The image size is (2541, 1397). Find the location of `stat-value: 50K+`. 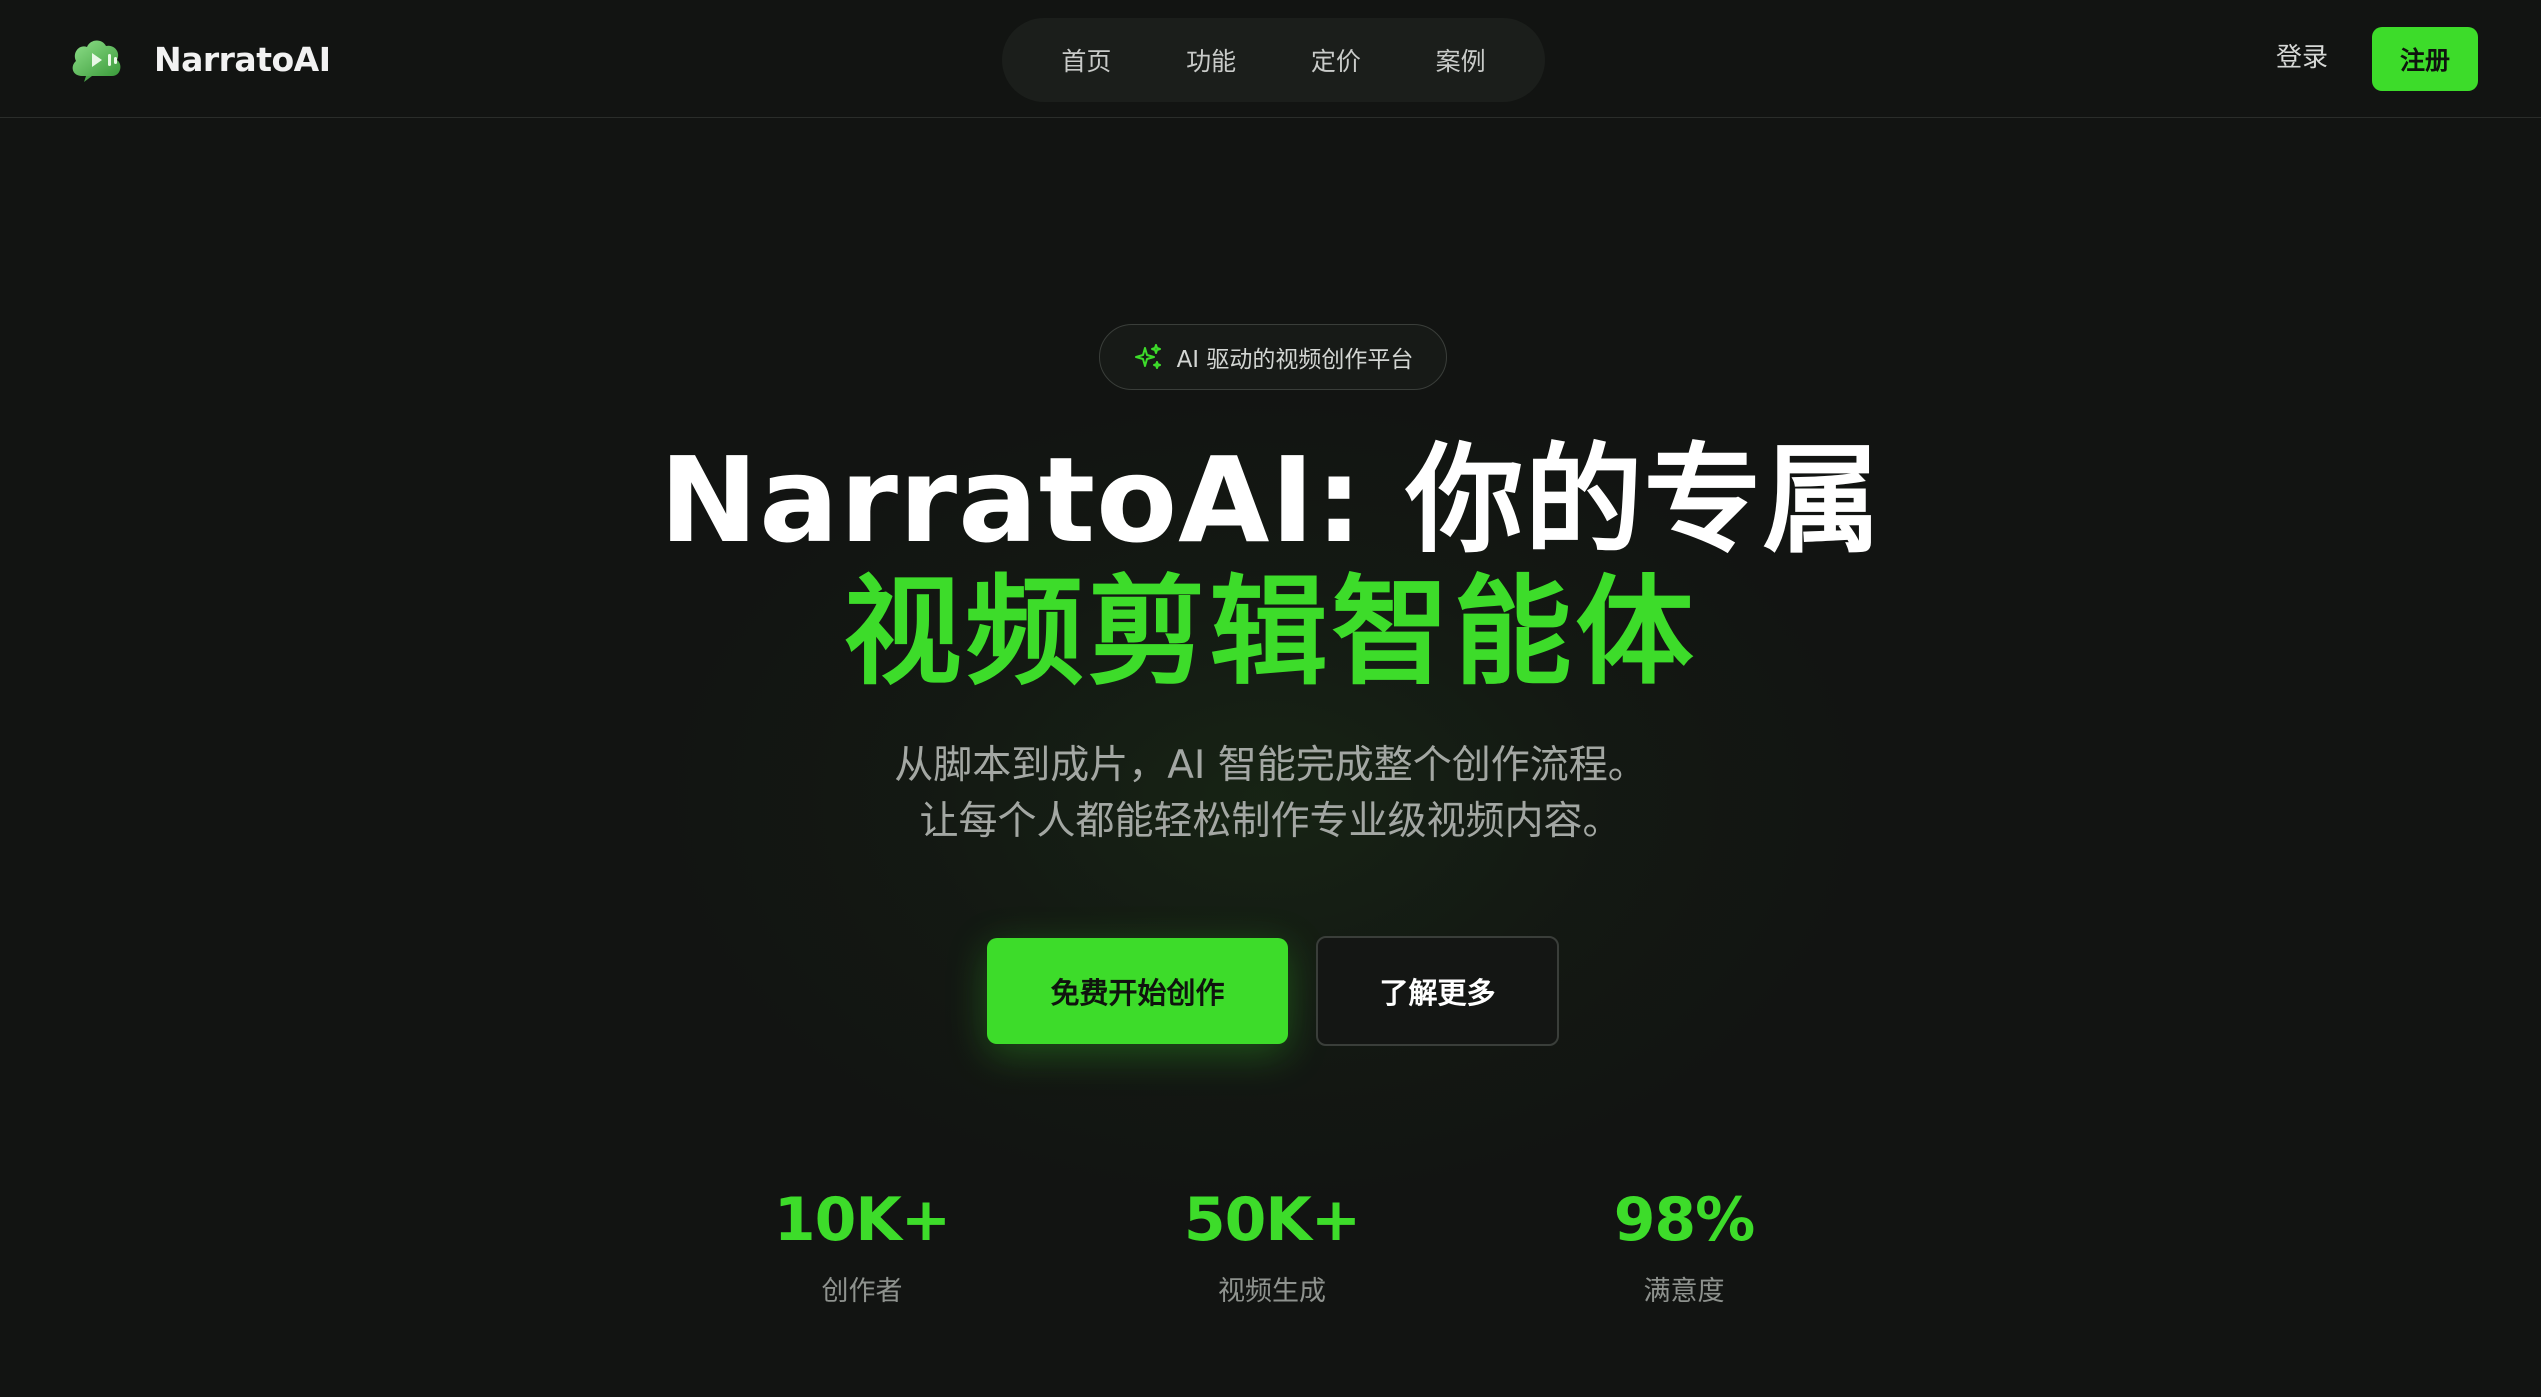

stat-value: 50K+ is located at coordinates (1272, 1220).